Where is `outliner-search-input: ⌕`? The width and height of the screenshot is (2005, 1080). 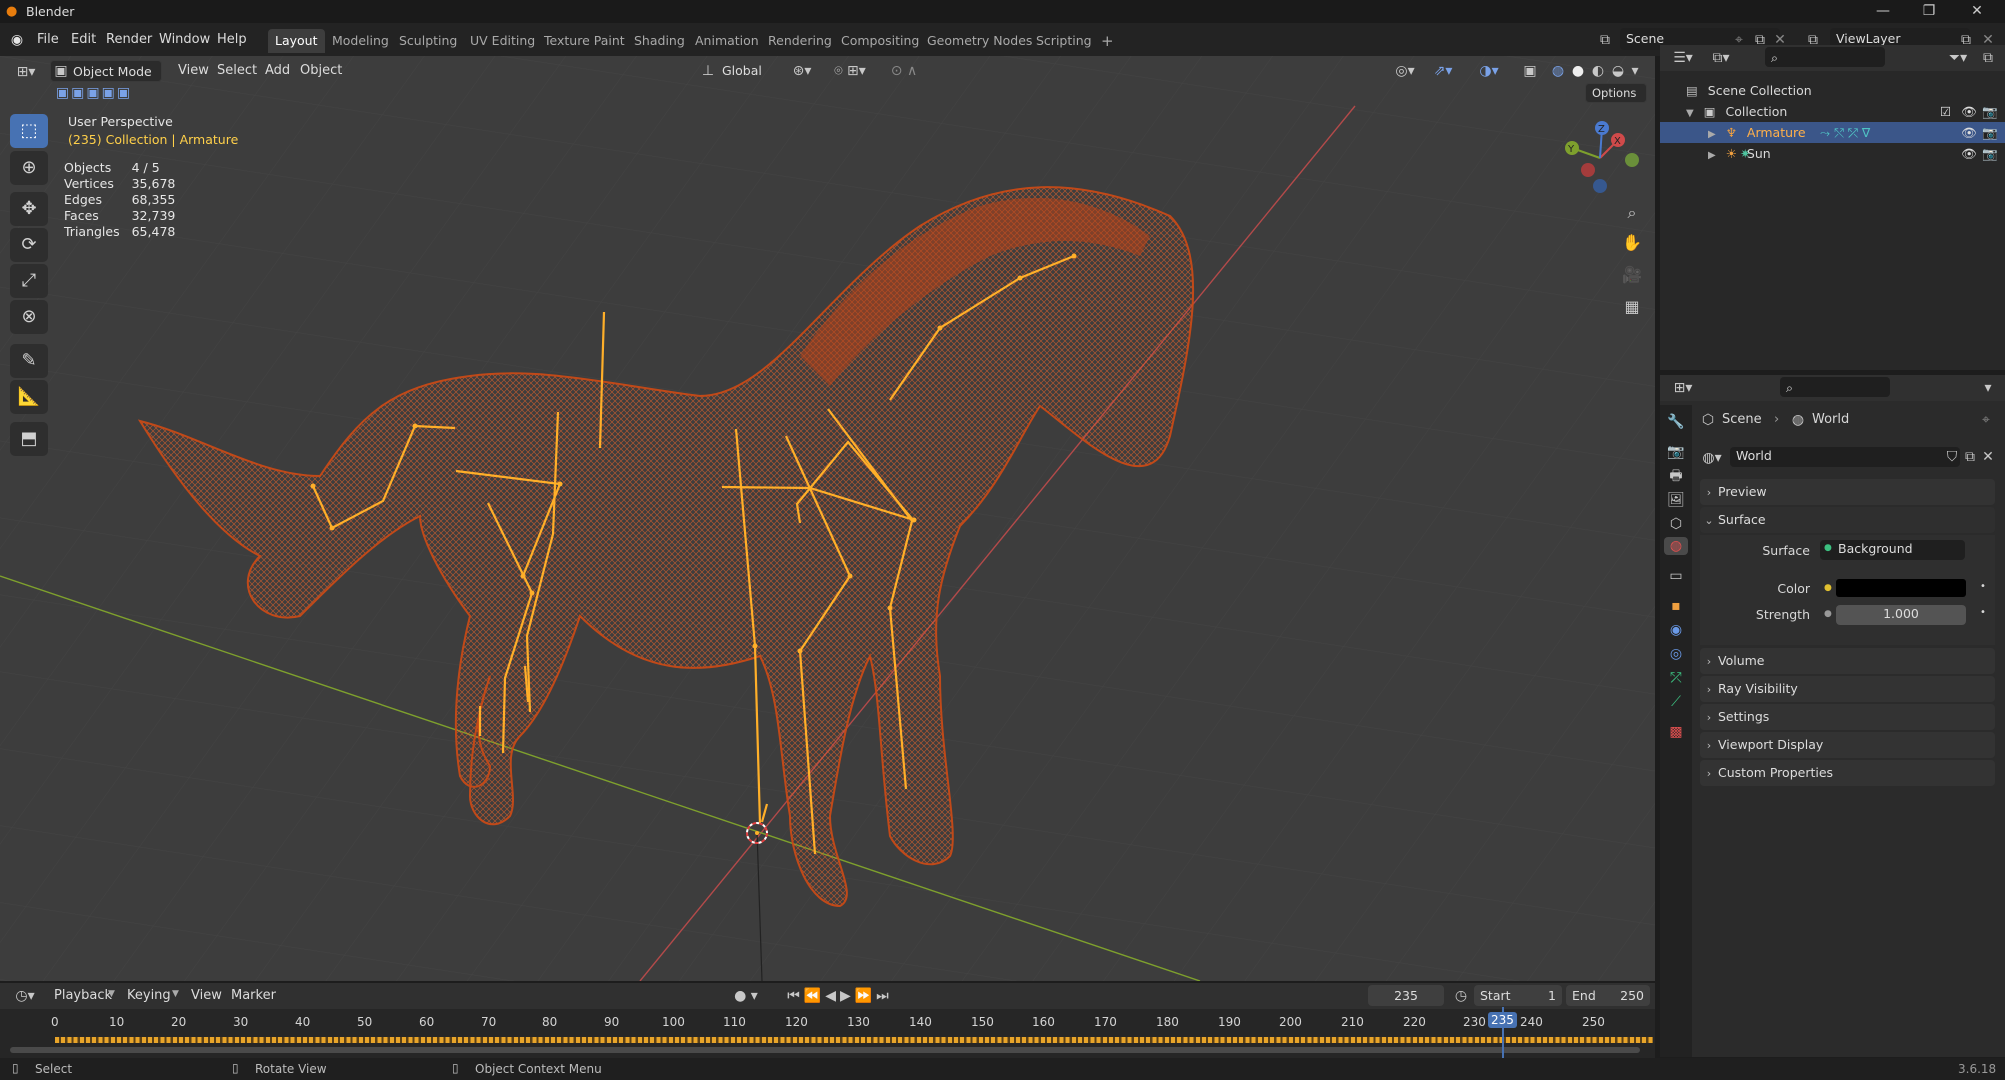 outliner-search-input: ⌕ is located at coordinates (1825, 57).